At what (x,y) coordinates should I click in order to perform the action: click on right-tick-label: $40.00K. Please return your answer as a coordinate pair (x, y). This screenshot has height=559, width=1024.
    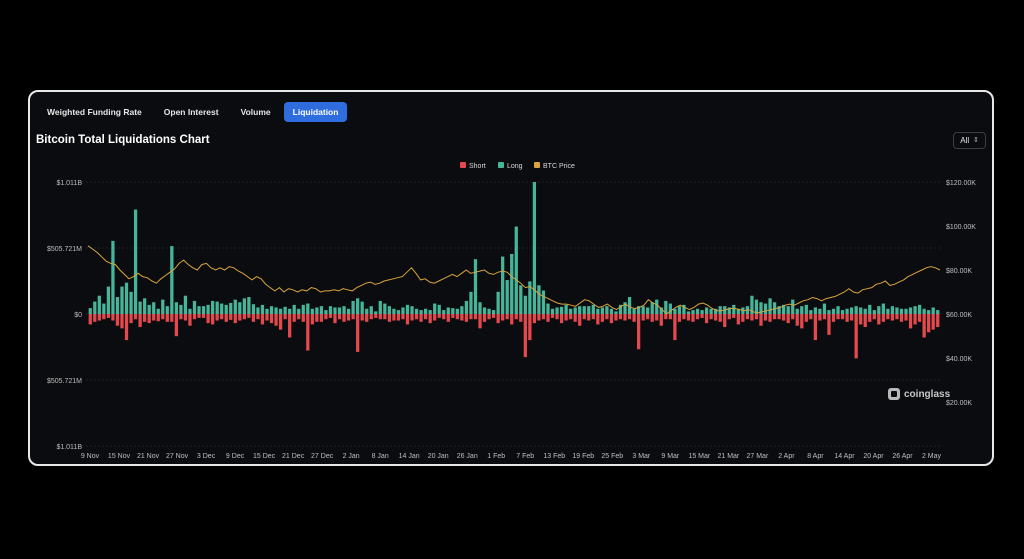
    Looking at the image, I should click on (959, 359).